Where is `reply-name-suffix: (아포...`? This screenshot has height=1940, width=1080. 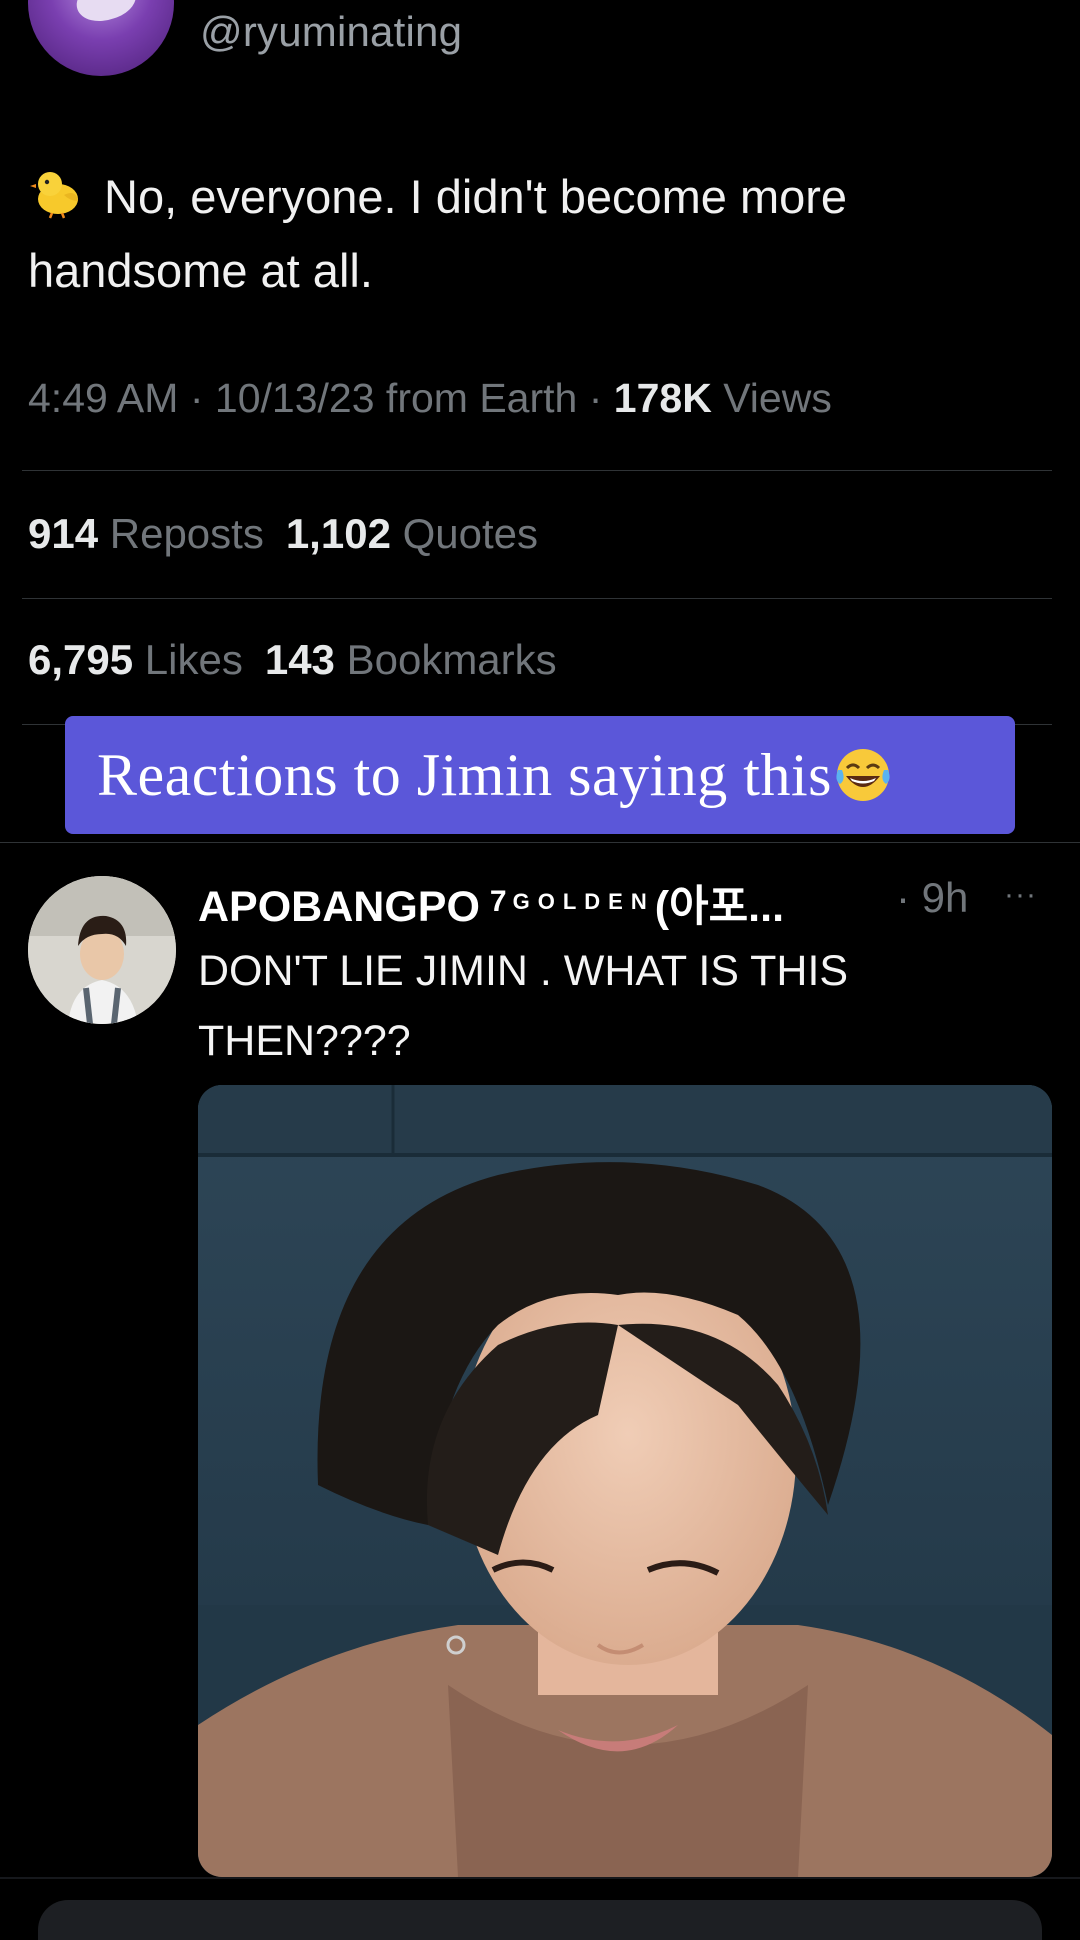
reply-name-suffix: (아포... is located at coordinates (719, 907).